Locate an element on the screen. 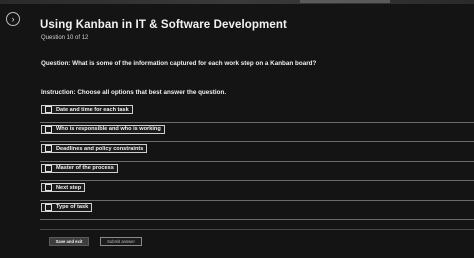  option-date-time: Date and time for each task is located at coordinates (87, 109).